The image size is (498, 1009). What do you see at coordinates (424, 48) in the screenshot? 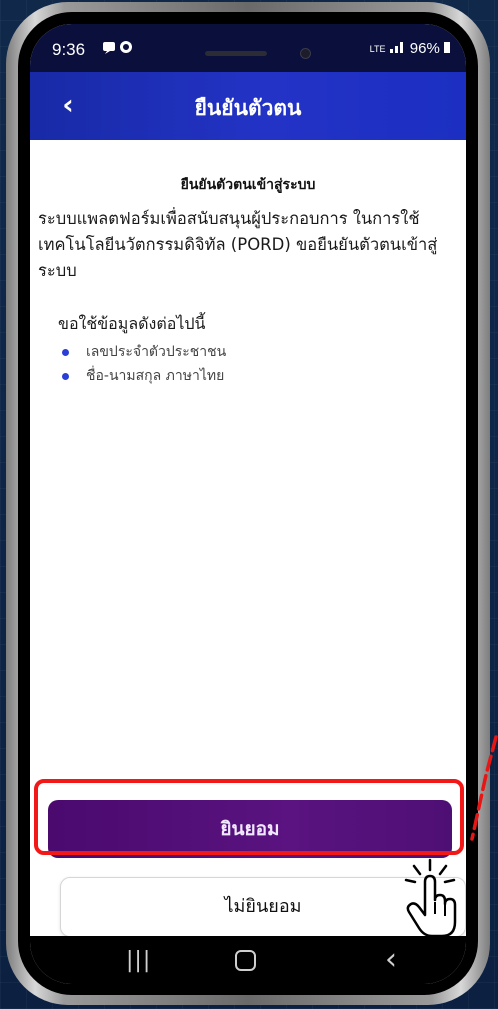
I see `battery-level: 96%` at bounding box center [424, 48].